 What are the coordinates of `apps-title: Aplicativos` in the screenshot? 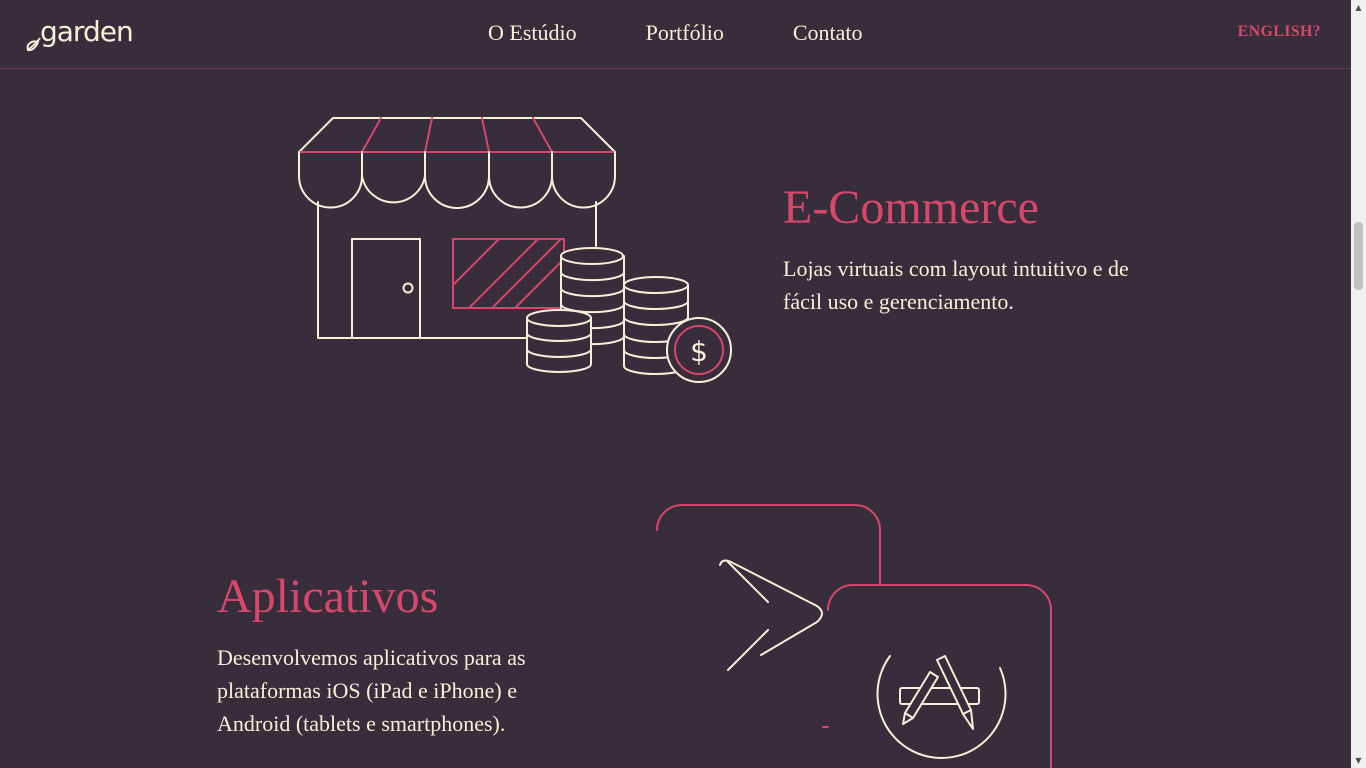 It's located at (328, 596).